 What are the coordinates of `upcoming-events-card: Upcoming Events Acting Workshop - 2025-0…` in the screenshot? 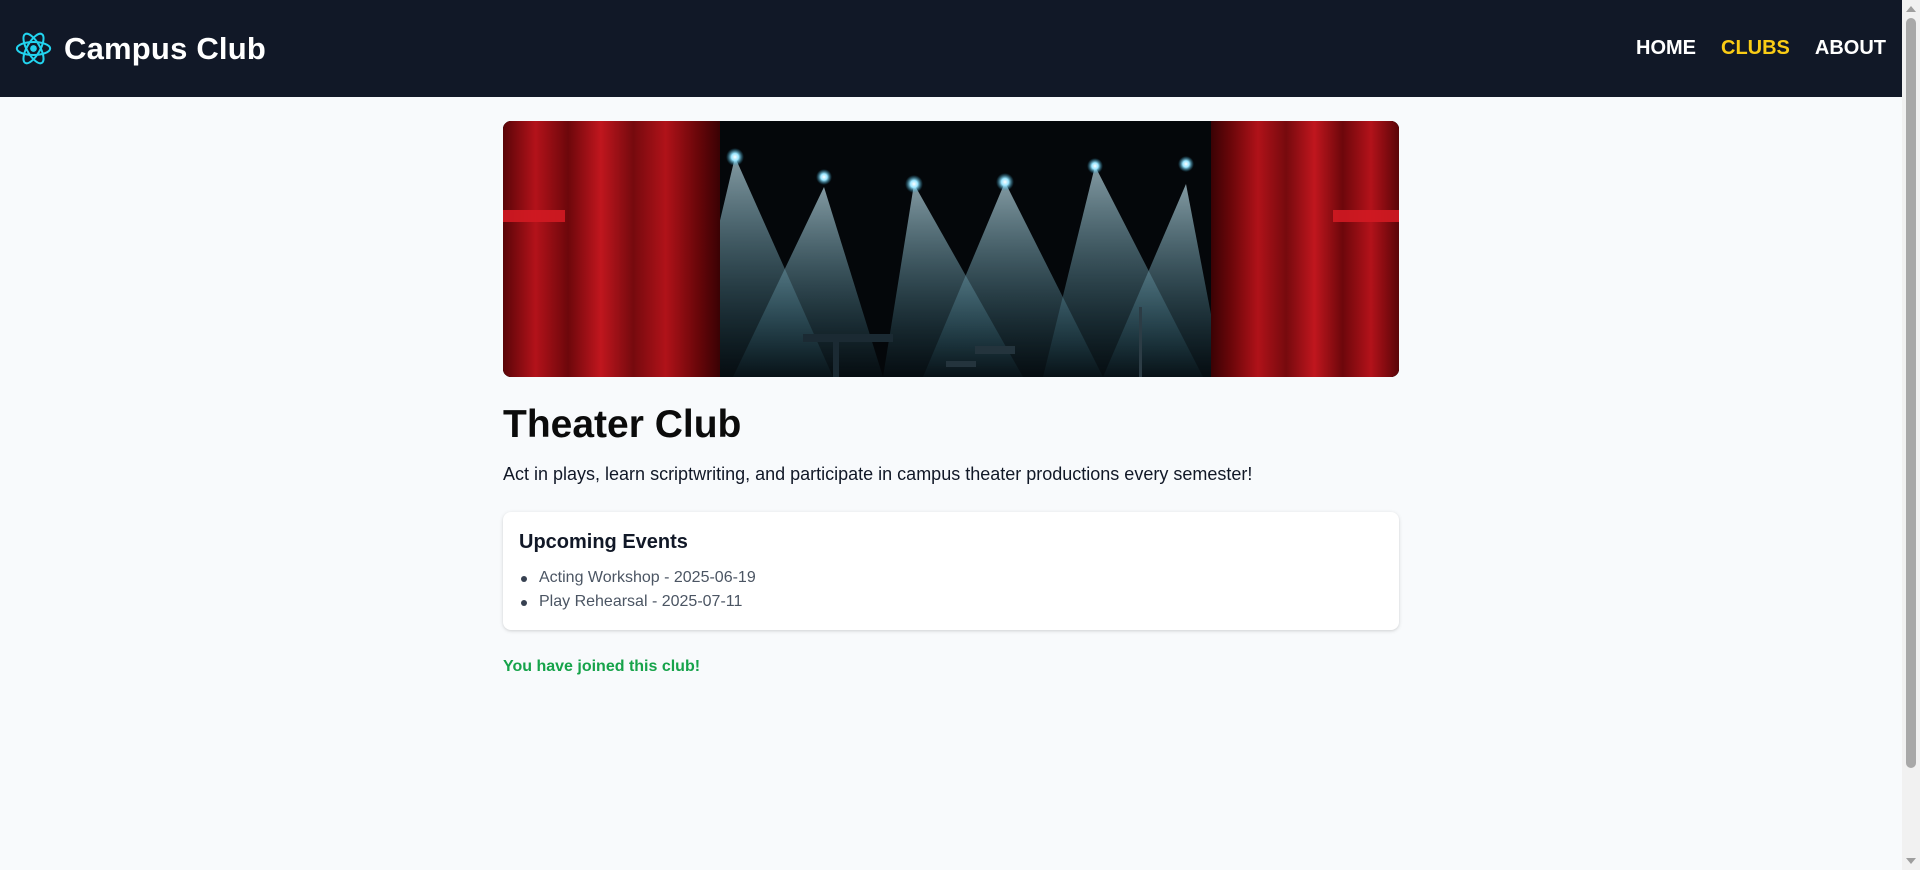 It's located at (951, 571).